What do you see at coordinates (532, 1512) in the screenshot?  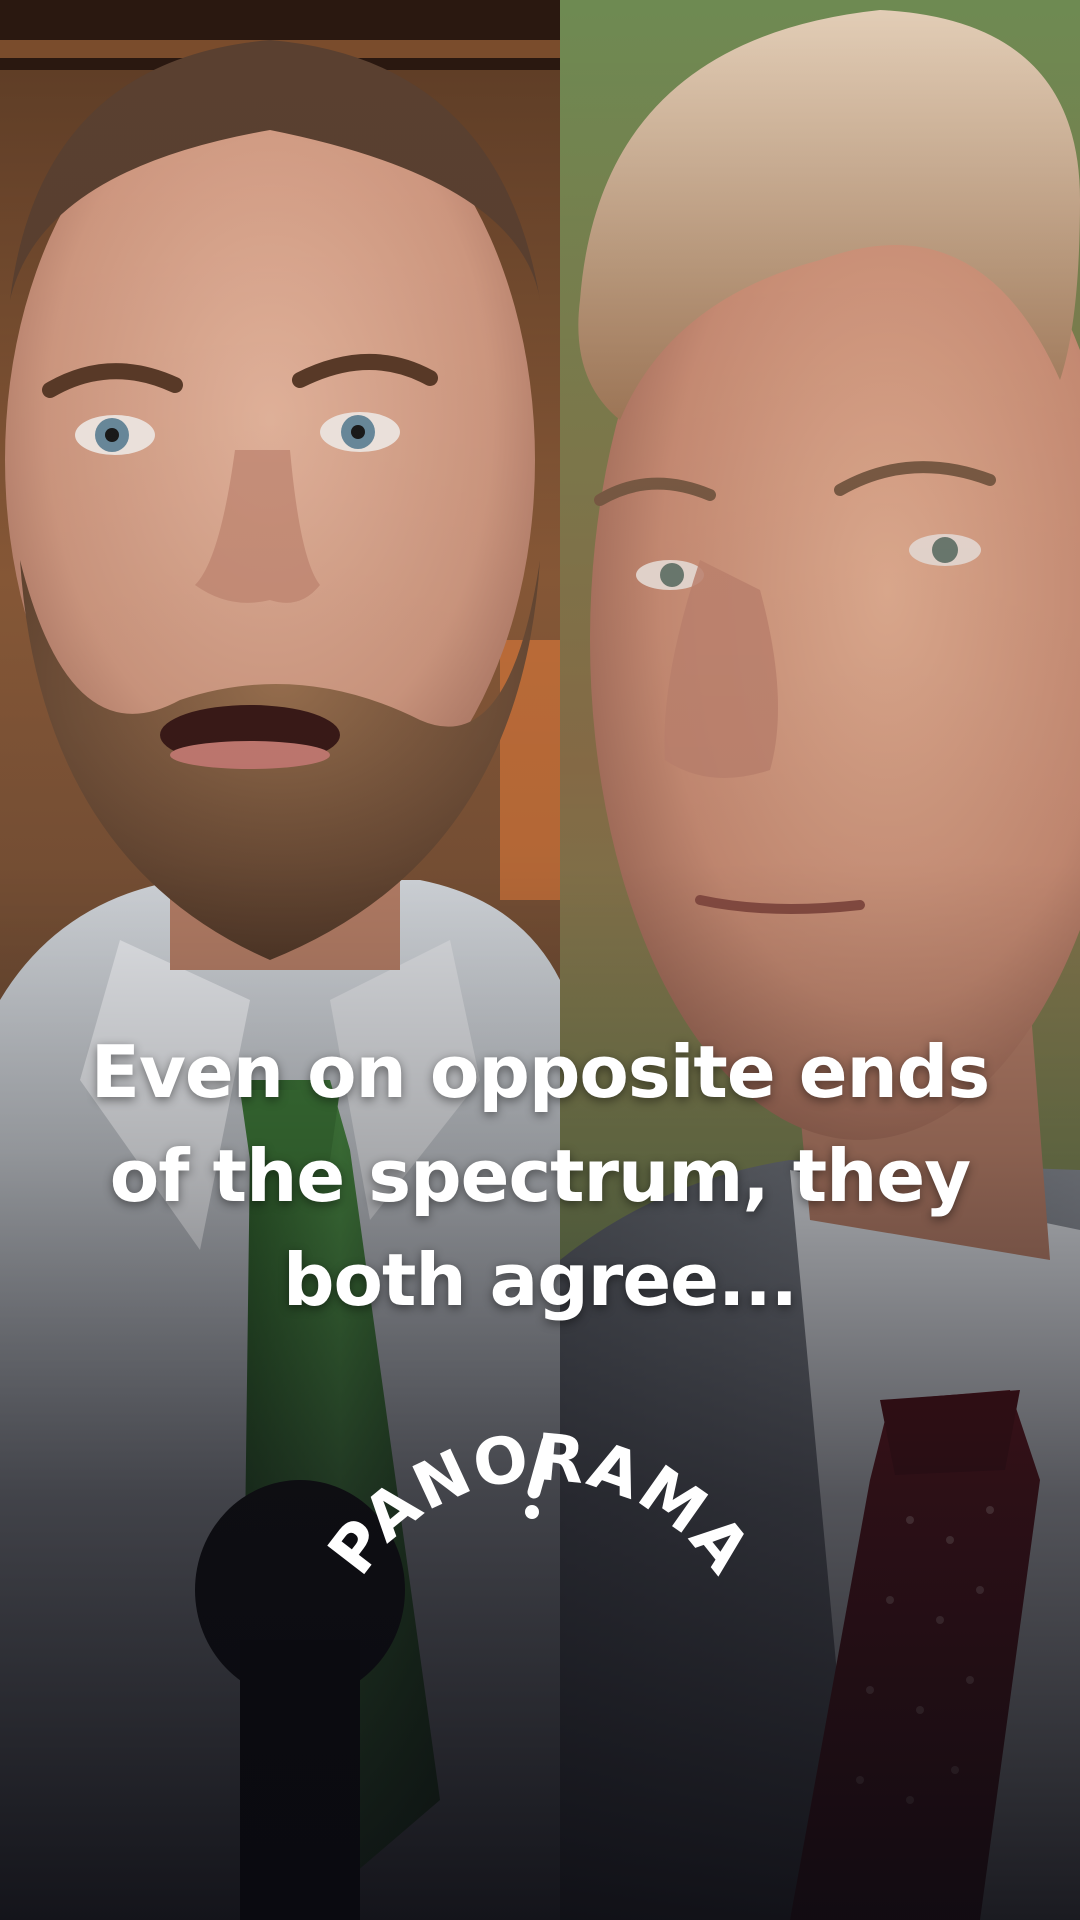 I see `logo-exclamation-dot` at bounding box center [532, 1512].